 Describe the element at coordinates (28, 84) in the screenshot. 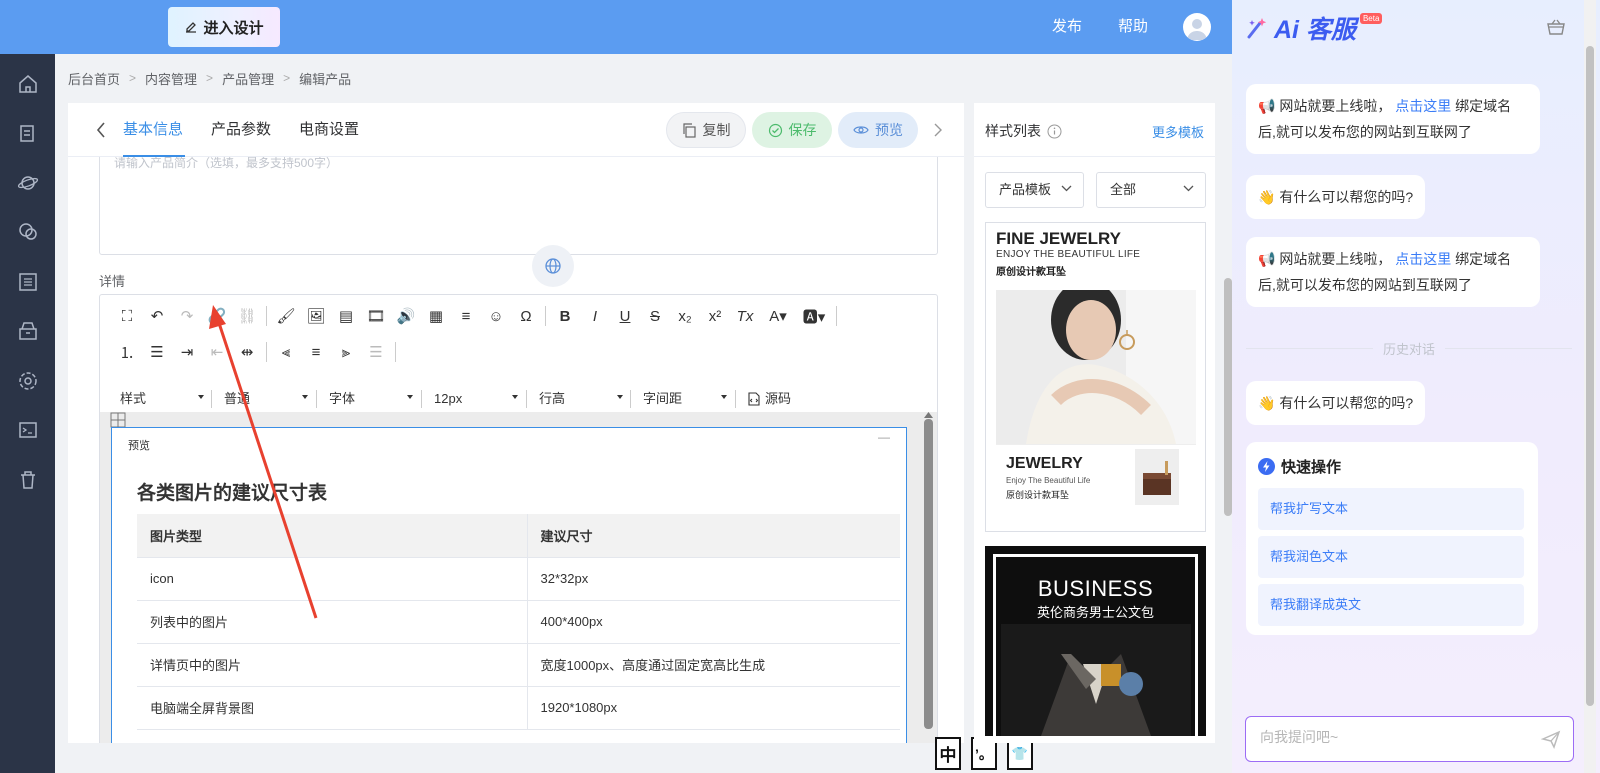

I see `home-icon` at that location.